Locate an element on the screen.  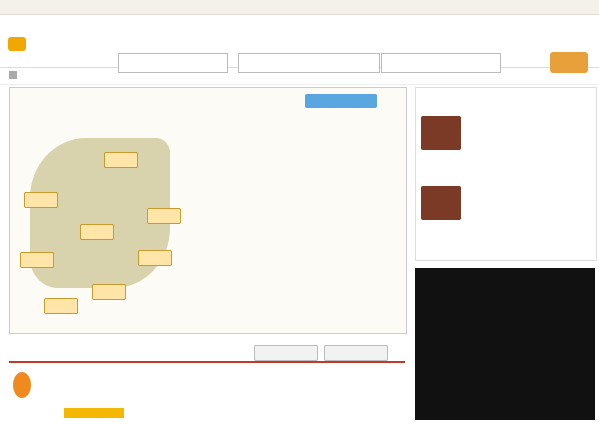
ad-banner is located at coordinates (505, 344).